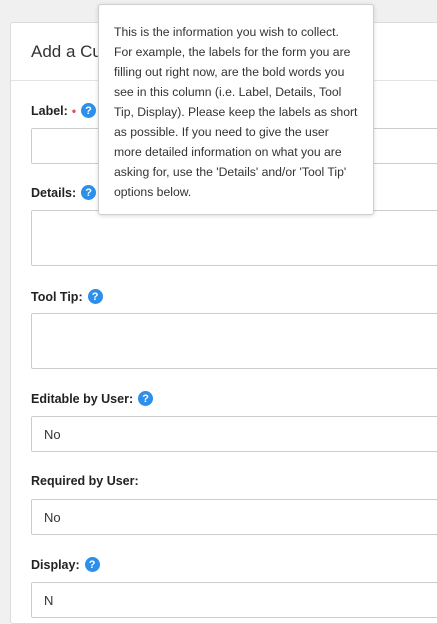  I want to click on details-textarea, so click(234, 238).